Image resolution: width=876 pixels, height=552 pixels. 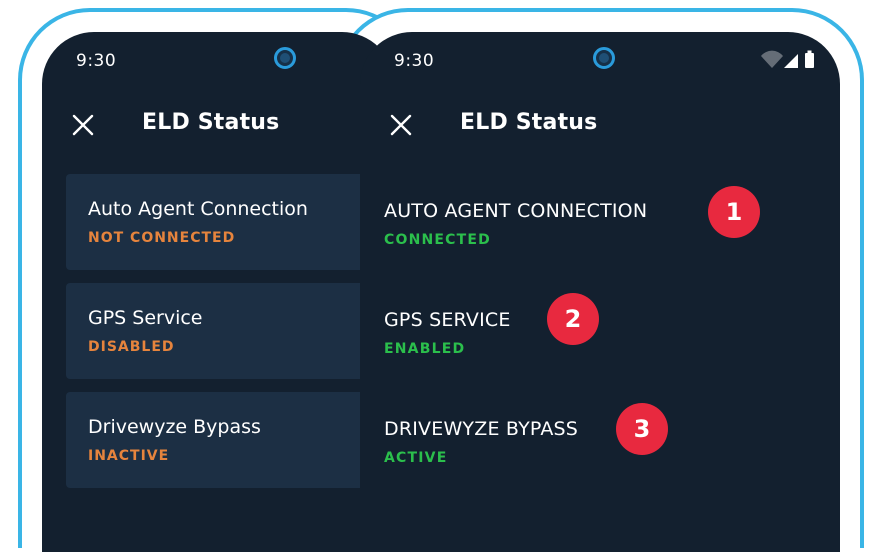 What do you see at coordinates (447, 320) in the screenshot?
I see `item-label: GPS SERVICE` at bounding box center [447, 320].